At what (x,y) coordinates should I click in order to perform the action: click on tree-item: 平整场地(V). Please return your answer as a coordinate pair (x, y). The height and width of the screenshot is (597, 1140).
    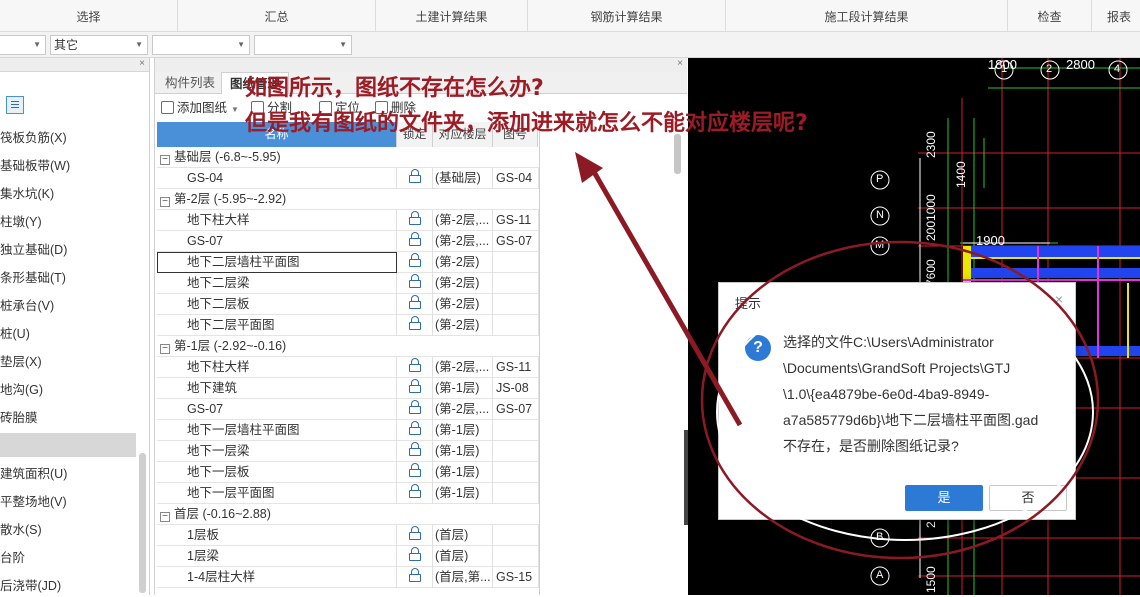
    Looking at the image, I should click on (33, 502).